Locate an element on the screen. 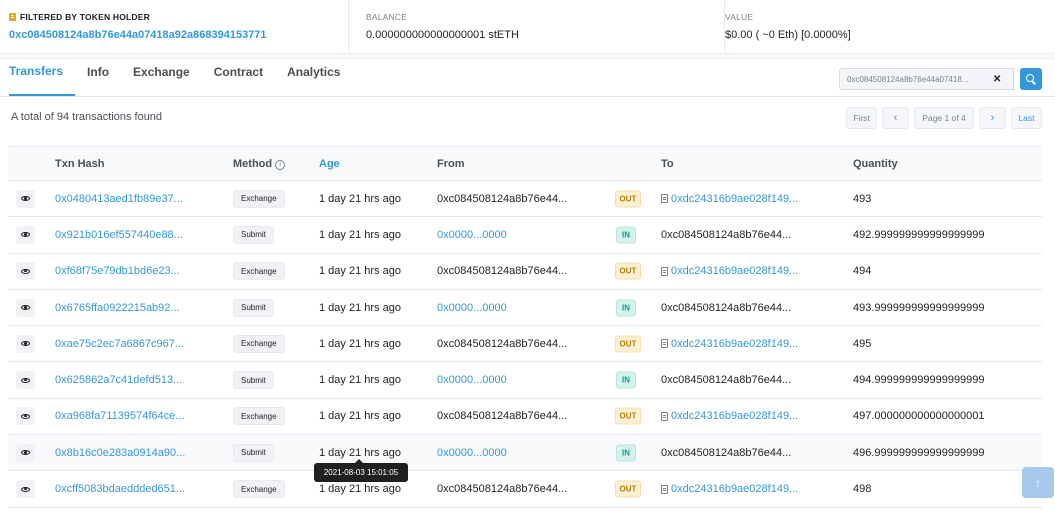  prev-page-button: ‹ is located at coordinates (895, 118).